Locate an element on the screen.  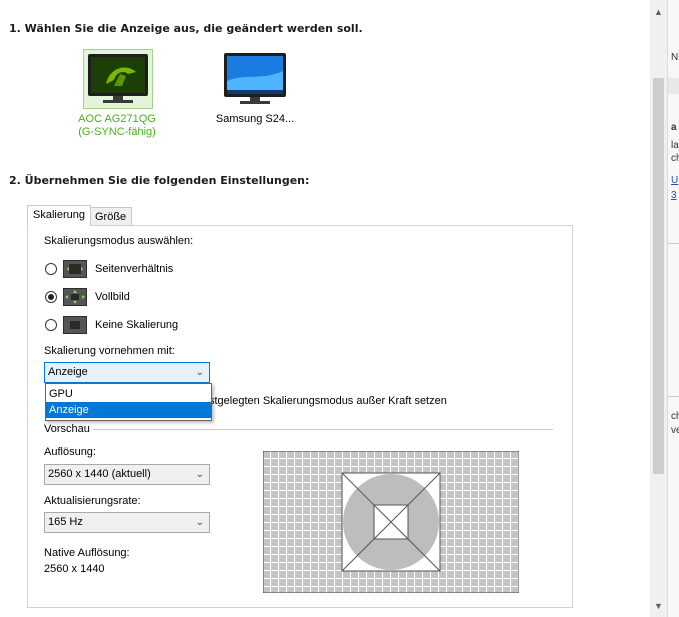
scrollbar-thumb is located at coordinates (658, 276).